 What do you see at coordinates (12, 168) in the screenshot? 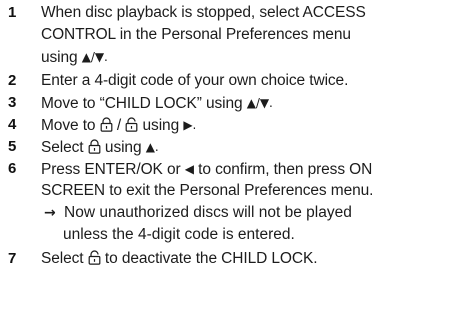
I see `step-number: 6` at bounding box center [12, 168].